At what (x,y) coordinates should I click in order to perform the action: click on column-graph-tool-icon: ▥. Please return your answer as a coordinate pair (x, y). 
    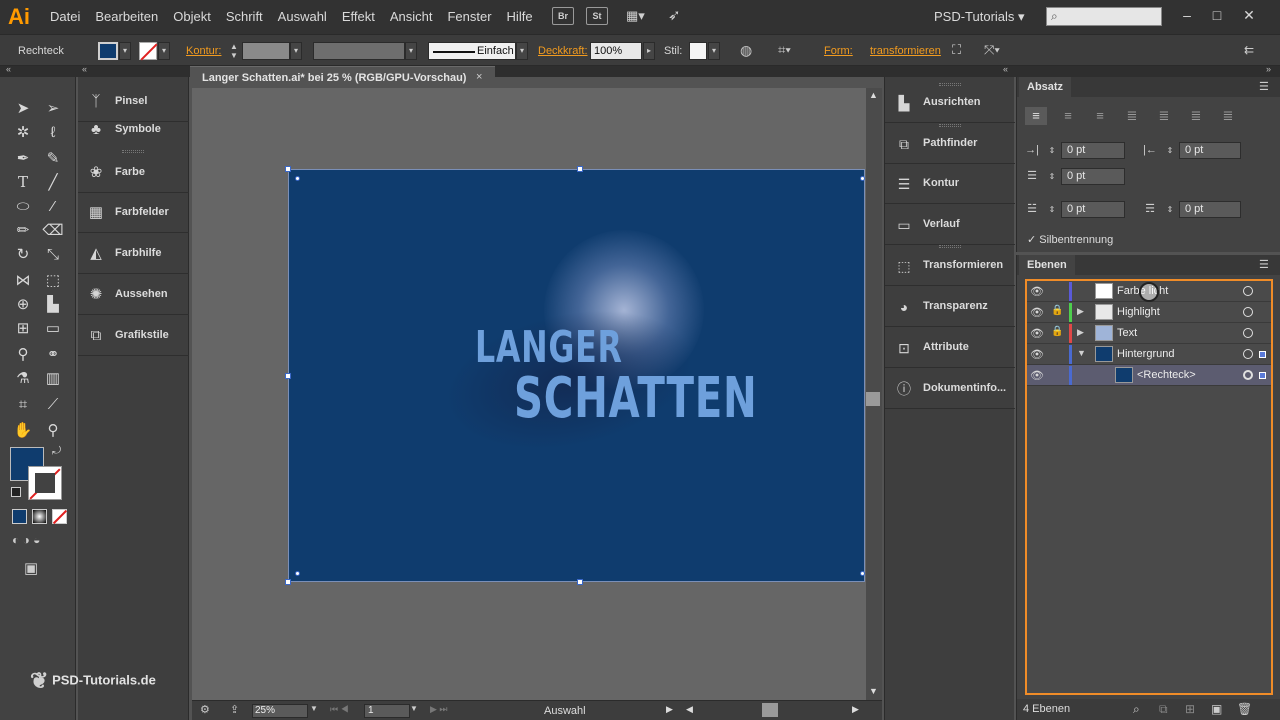
    Looking at the image, I should click on (53, 378).